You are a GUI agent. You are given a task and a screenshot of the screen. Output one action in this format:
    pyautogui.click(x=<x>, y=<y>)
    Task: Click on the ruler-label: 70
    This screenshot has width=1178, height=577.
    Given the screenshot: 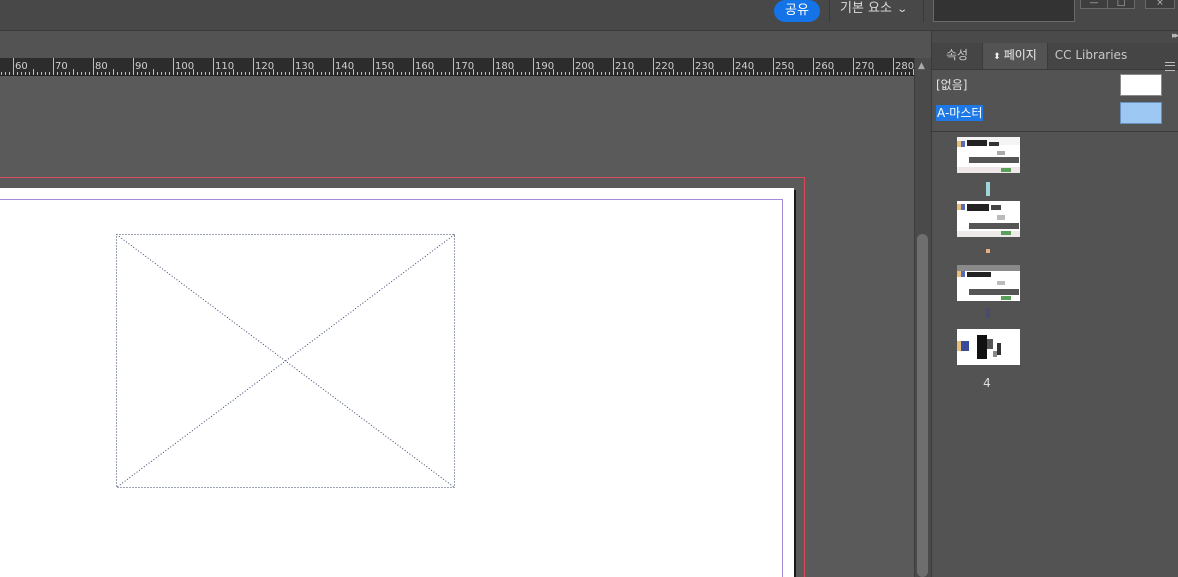 What is the action you would take?
    pyautogui.click(x=61, y=66)
    